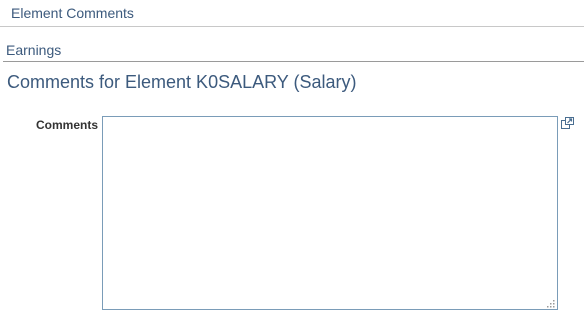 The height and width of the screenshot is (321, 584). I want to click on comments-label: Comments, so click(67, 125).